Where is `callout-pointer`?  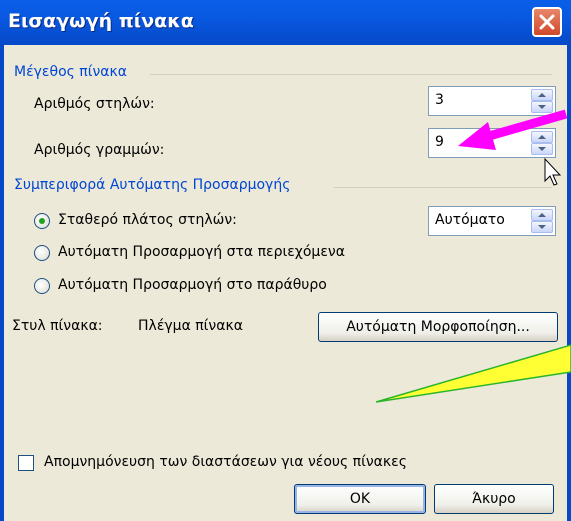 callout-pointer is located at coordinates (473, 373).